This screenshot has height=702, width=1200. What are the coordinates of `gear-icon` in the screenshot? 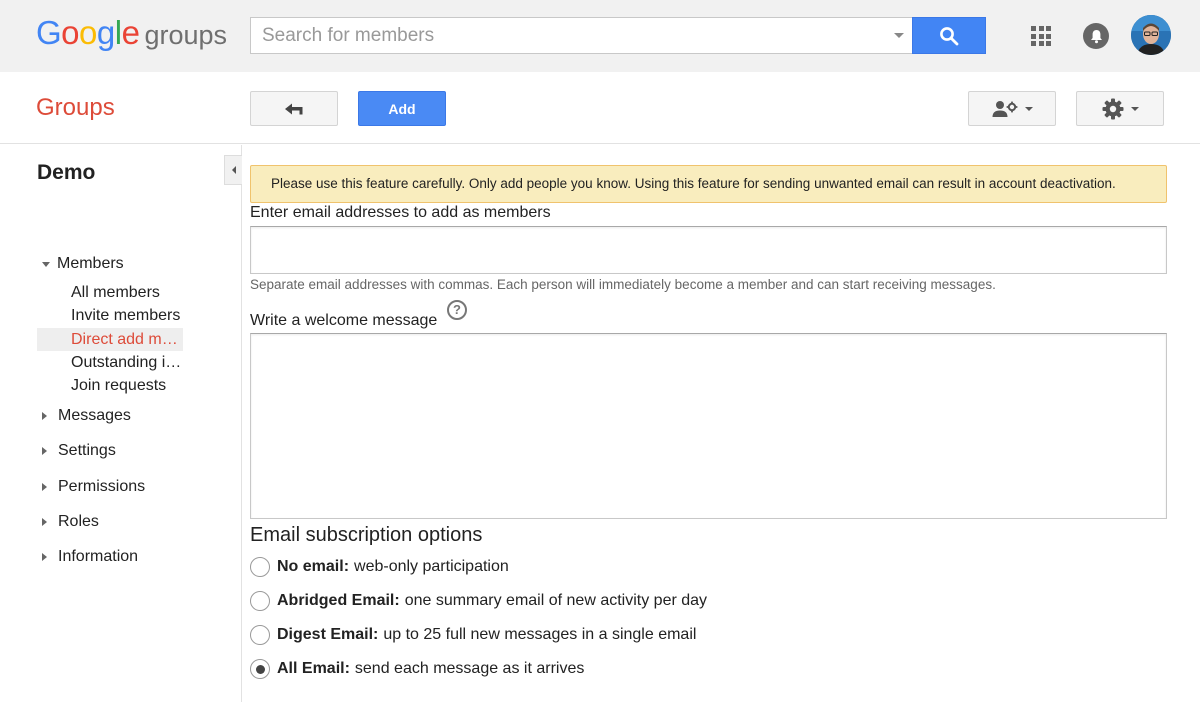 It's located at (1112, 108).